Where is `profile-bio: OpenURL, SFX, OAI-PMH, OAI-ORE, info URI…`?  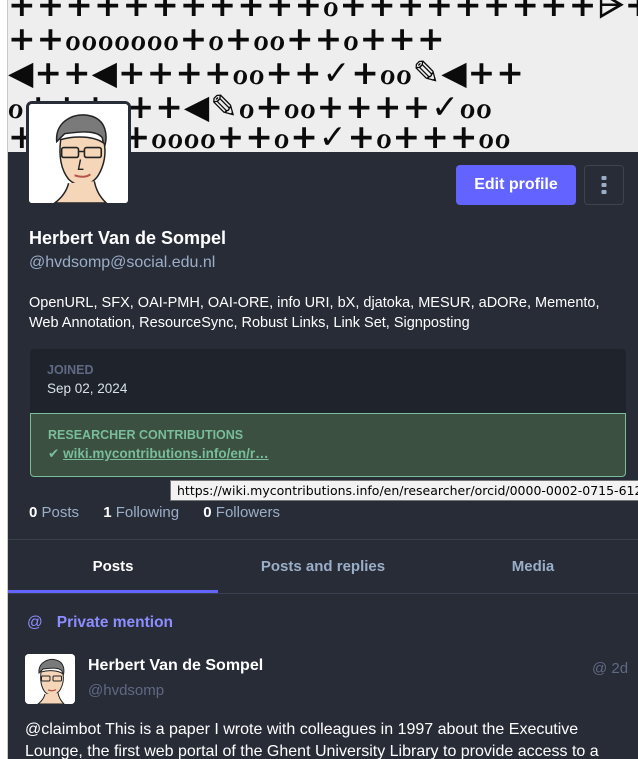 profile-bio: OpenURL, SFX, OAI-PMH, OAI-ORE, info URI… is located at coordinates (314, 313).